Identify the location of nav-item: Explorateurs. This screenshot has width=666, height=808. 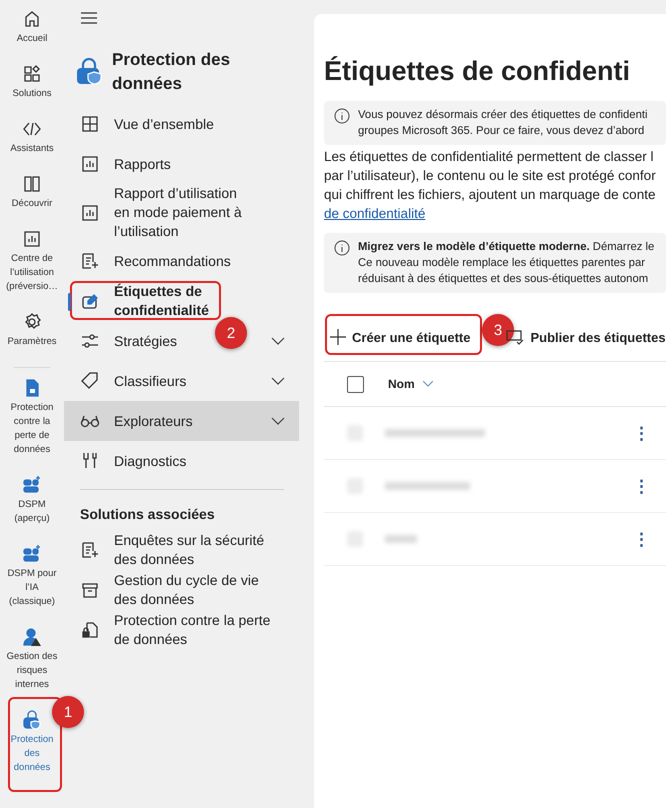
(131, 421).